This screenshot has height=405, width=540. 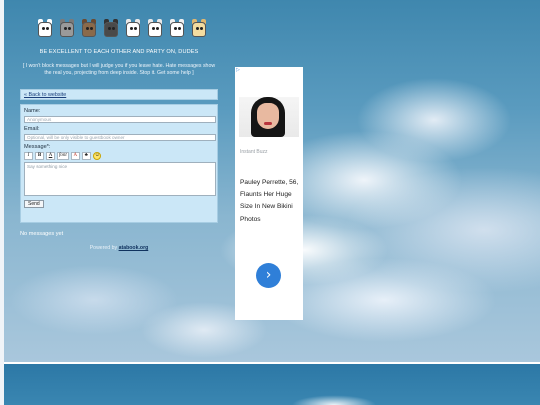 What do you see at coordinates (39, 156) in the screenshot?
I see `bold-button: B` at bounding box center [39, 156].